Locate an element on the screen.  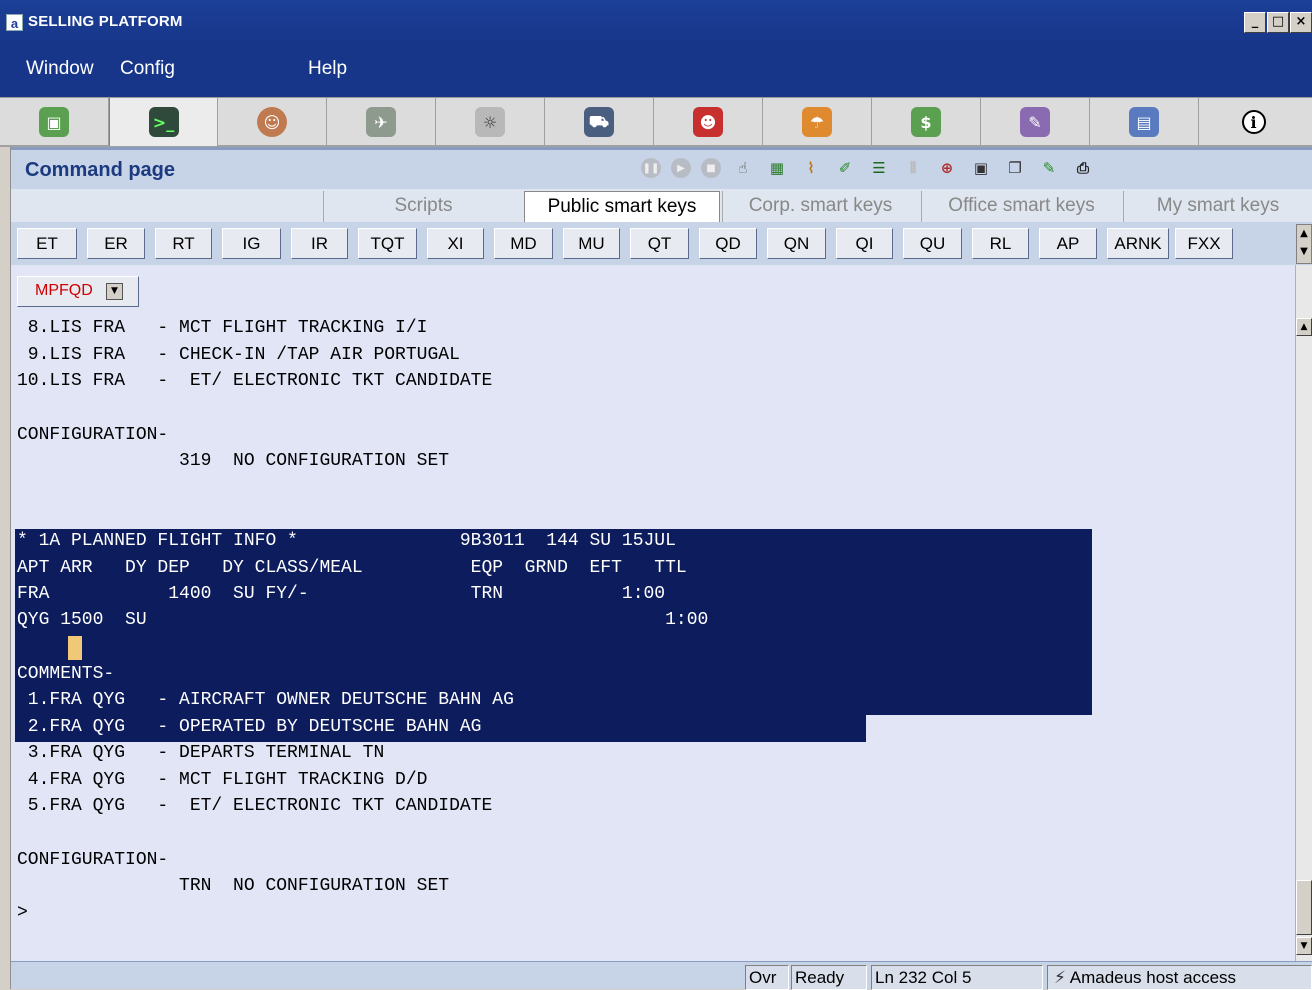
smart-key-qt: QT is located at coordinates (659, 243).